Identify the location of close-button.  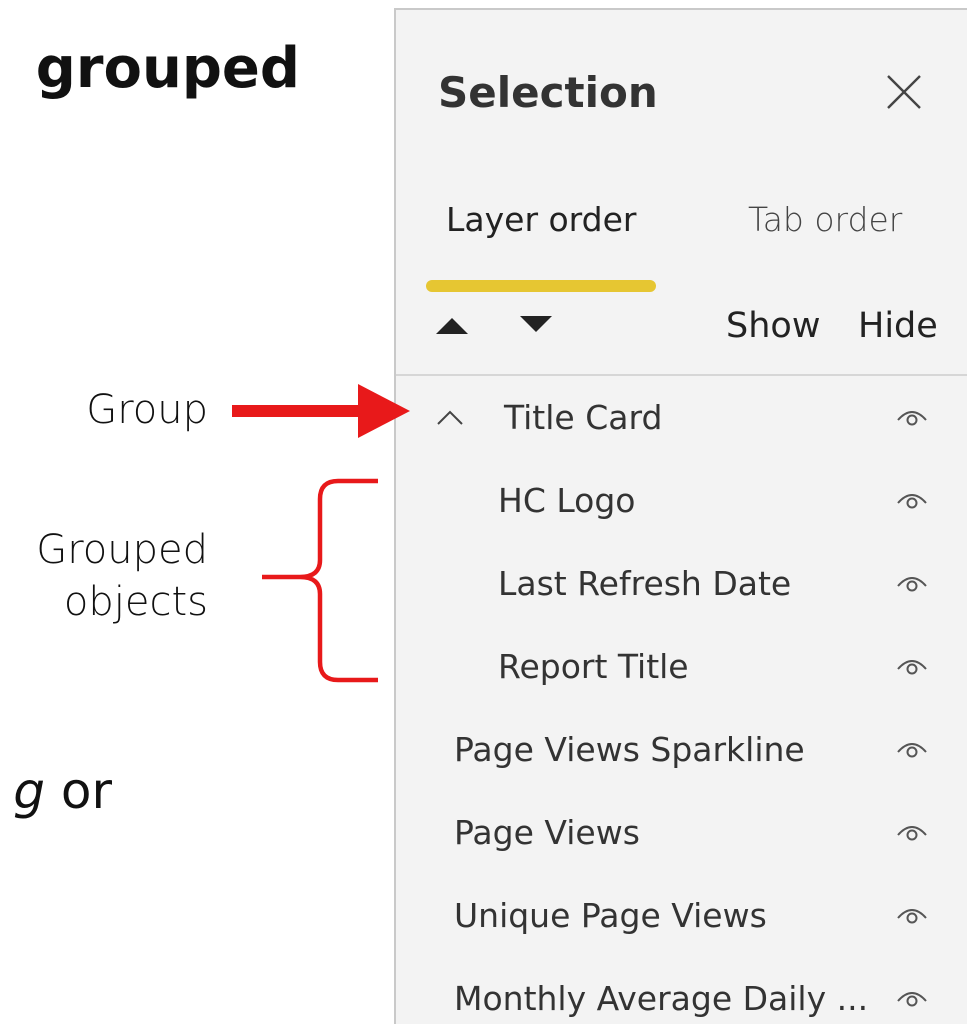
(904, 92).